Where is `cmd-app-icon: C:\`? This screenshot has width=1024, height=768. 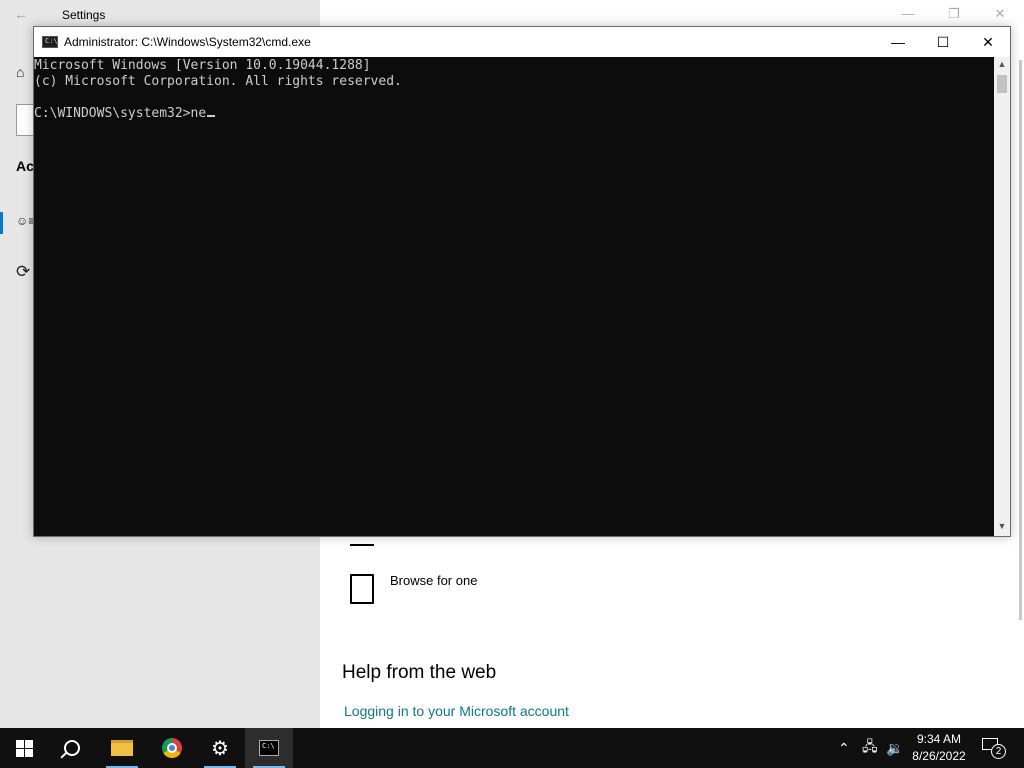 cmd-app-icon: C:\ is located at coordinates (50, 42).